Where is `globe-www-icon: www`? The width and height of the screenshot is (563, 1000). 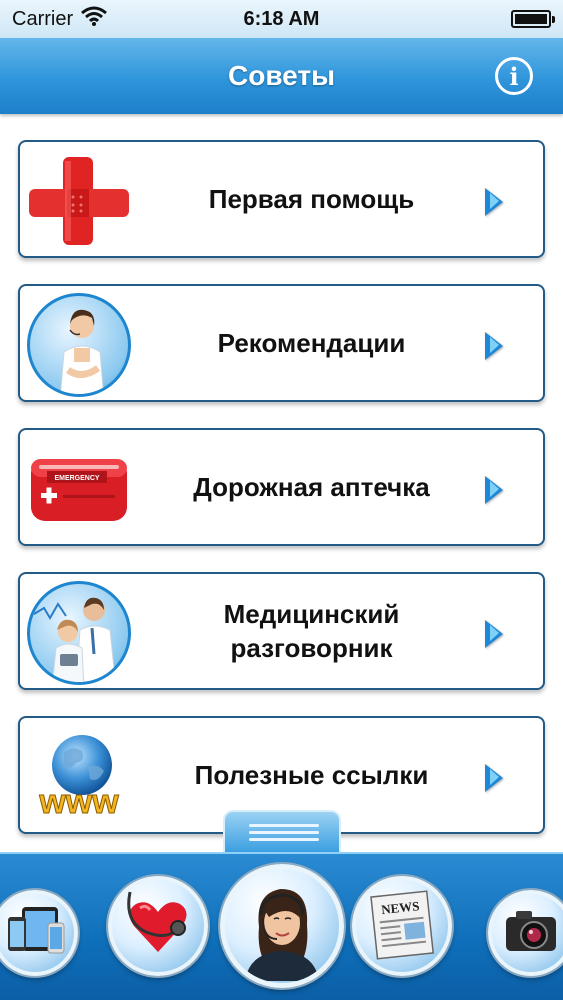
globe-www-icon: www is located at coordinates (79, 776).